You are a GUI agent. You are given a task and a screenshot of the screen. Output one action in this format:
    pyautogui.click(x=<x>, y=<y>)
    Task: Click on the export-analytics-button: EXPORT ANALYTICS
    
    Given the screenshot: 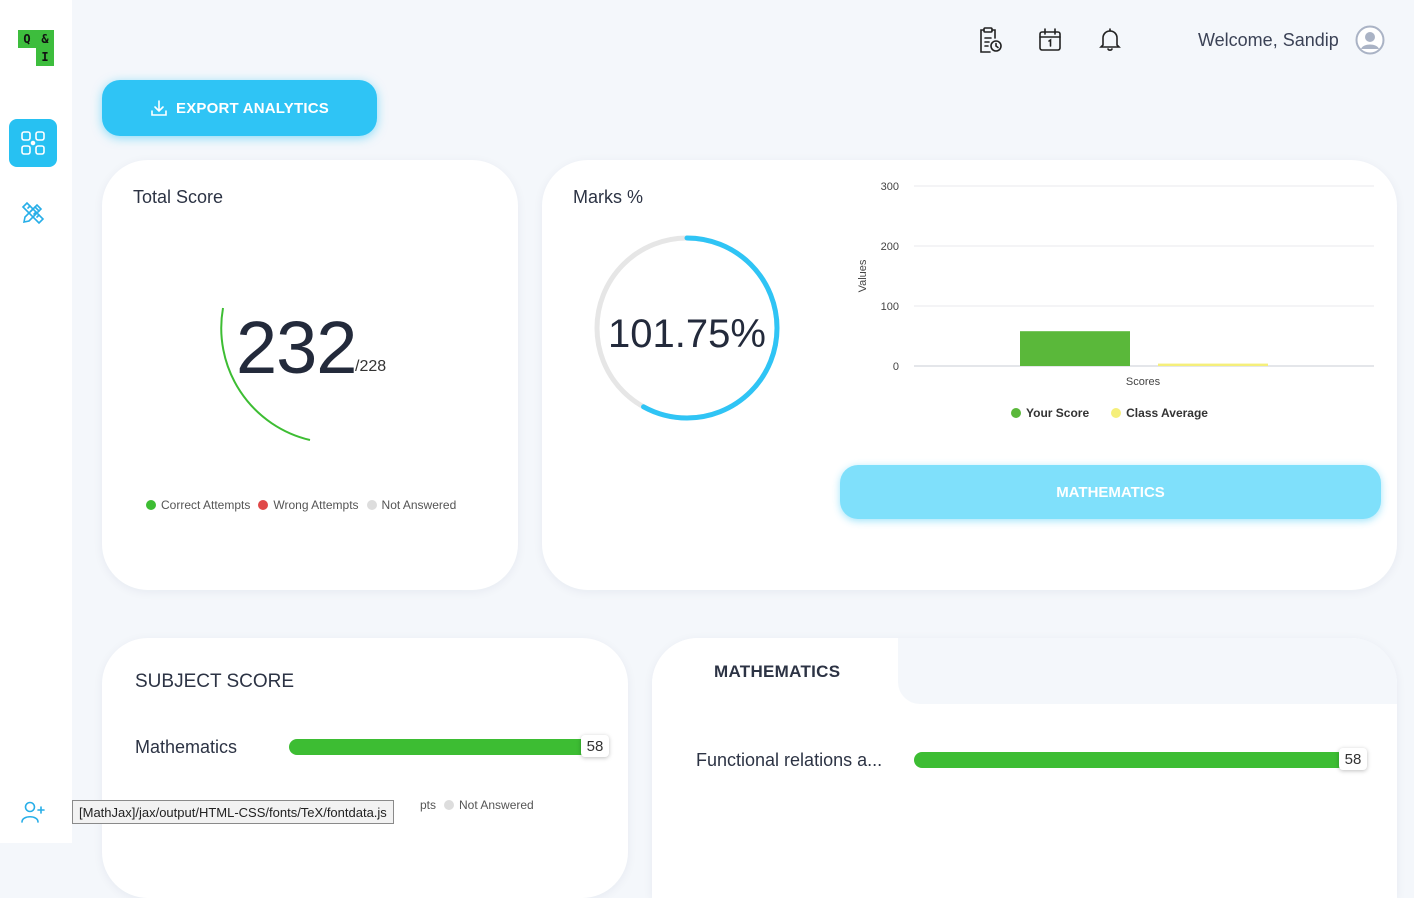 What is the action you would take?
    pyautogui.click(x=239, y=108)
    